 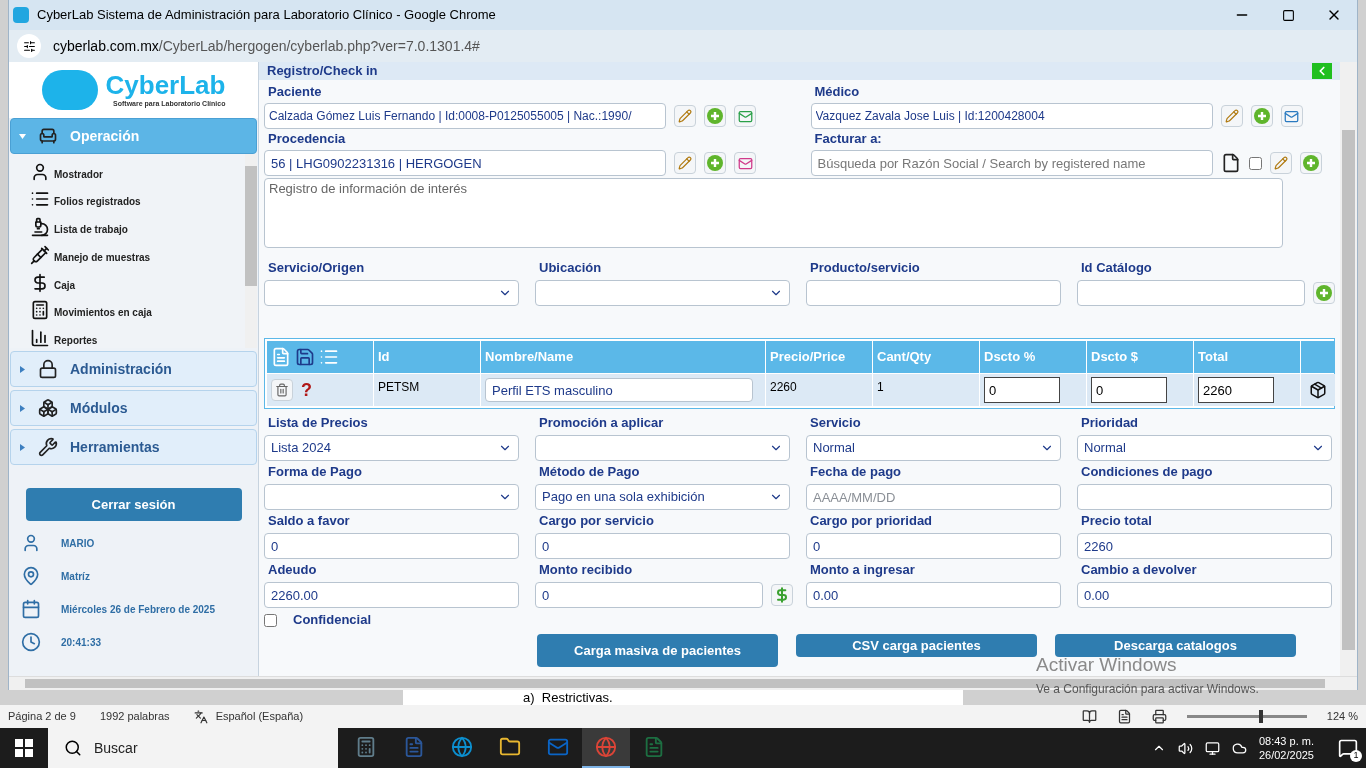 I want to click on field-label: Fecha de pago, so click(x=856, y=472).